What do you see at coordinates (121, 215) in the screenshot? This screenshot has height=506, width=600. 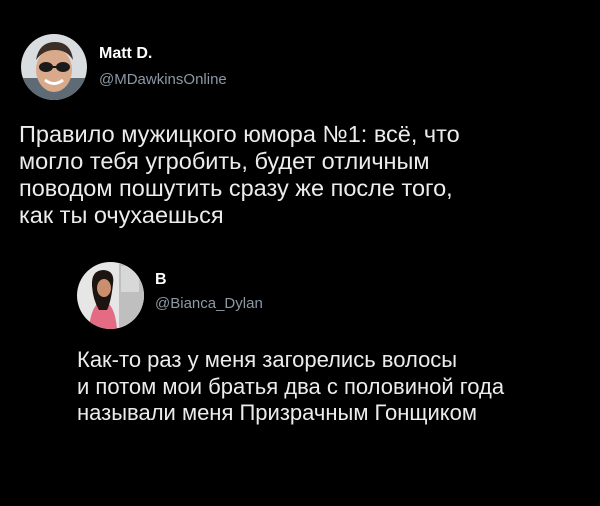 I see `tweet-text-line: как ты очухаешься` at bounding box center [121, 215].